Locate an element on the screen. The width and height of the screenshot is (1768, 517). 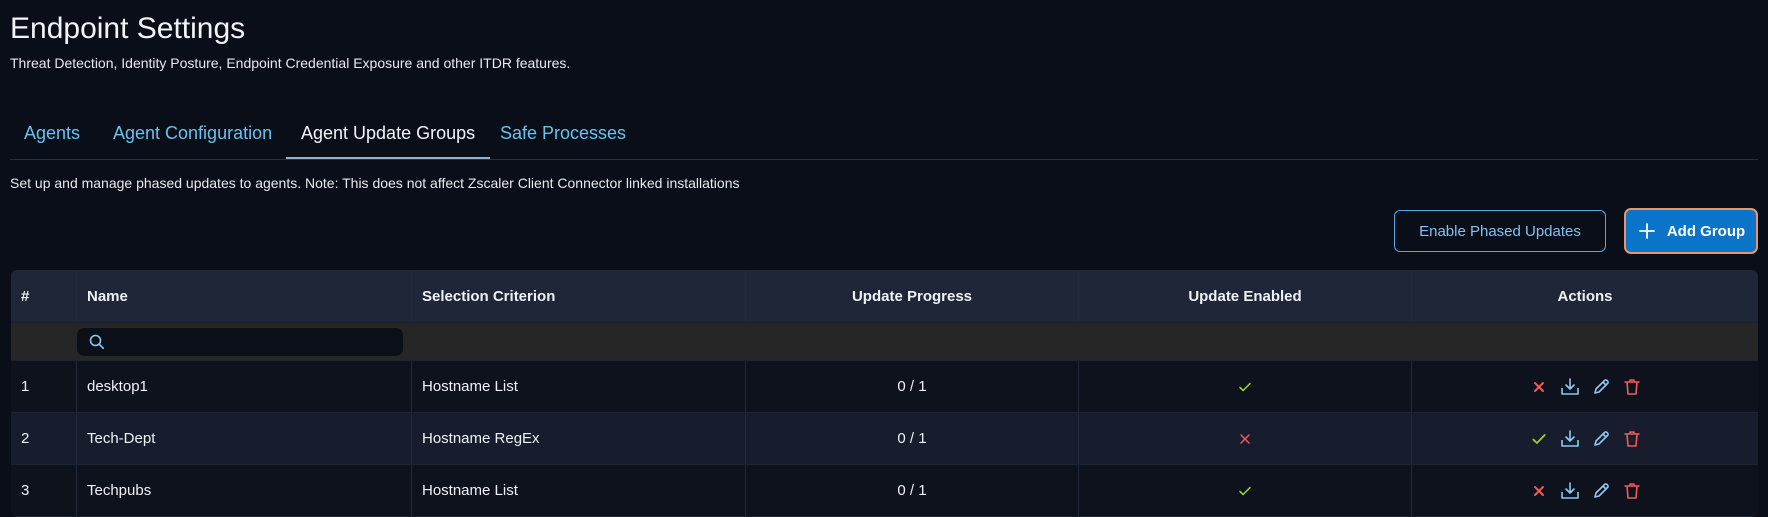
column-header-update-progress: Update Progress is located at coordinates (912, 296).